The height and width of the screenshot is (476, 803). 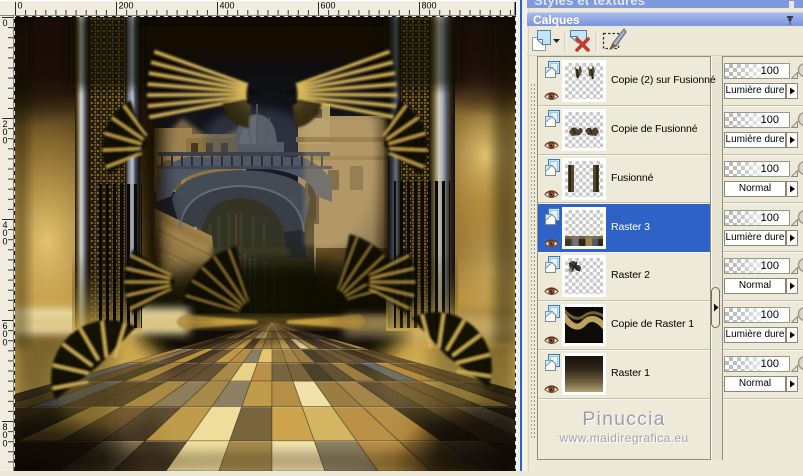 I want to click on svg-text: 600, so click(x=328, y=6).